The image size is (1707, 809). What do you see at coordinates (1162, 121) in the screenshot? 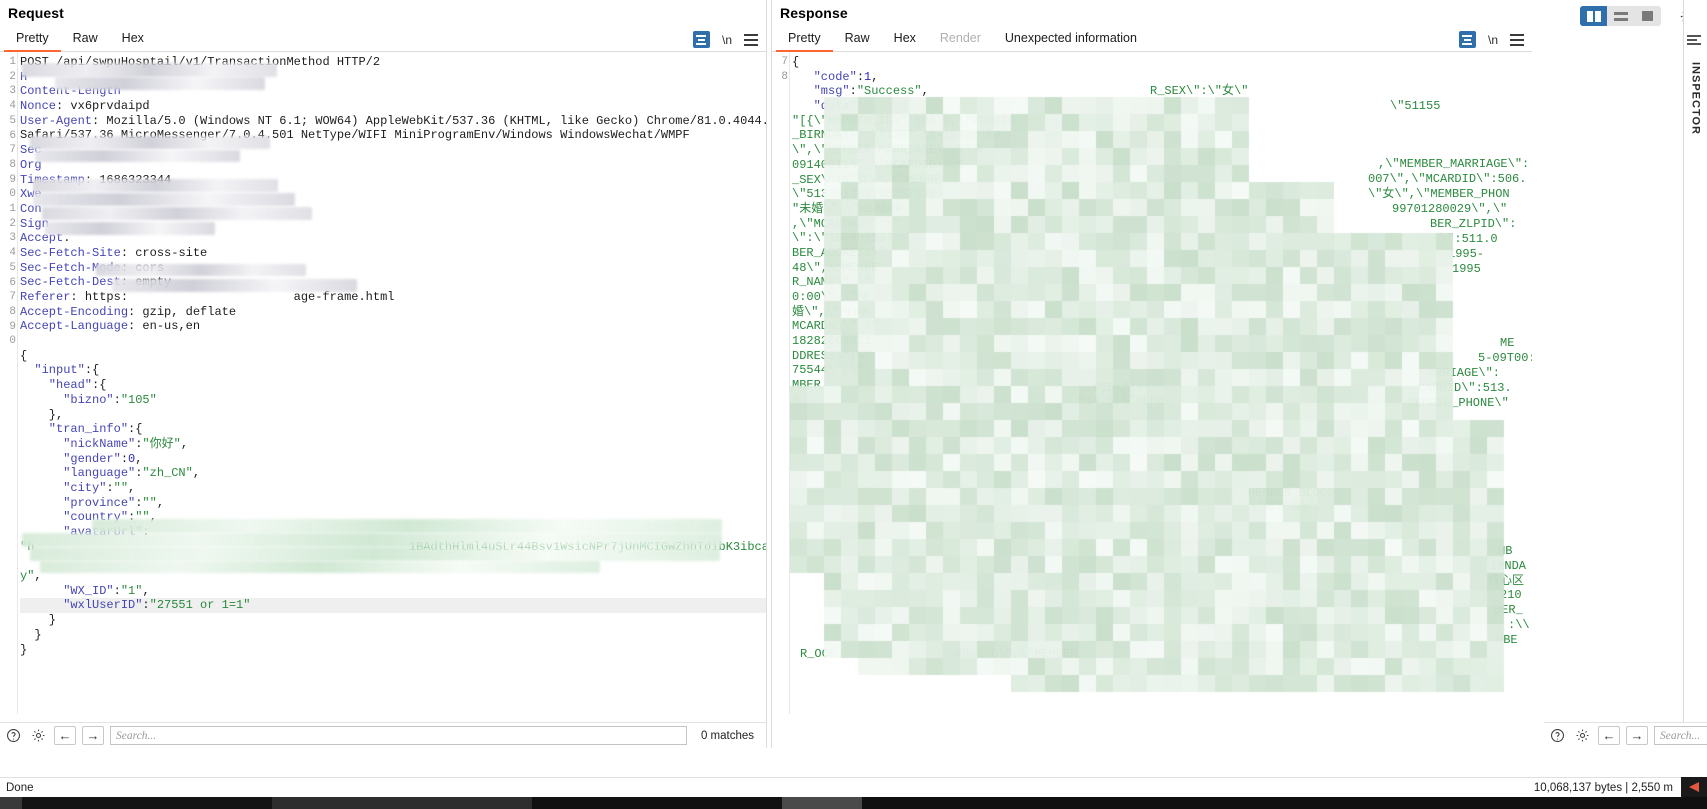
I see `code-line: "[{\"MEMBER_ID\":504.0,\"MEMBER` at bounding box center [1162, 121].